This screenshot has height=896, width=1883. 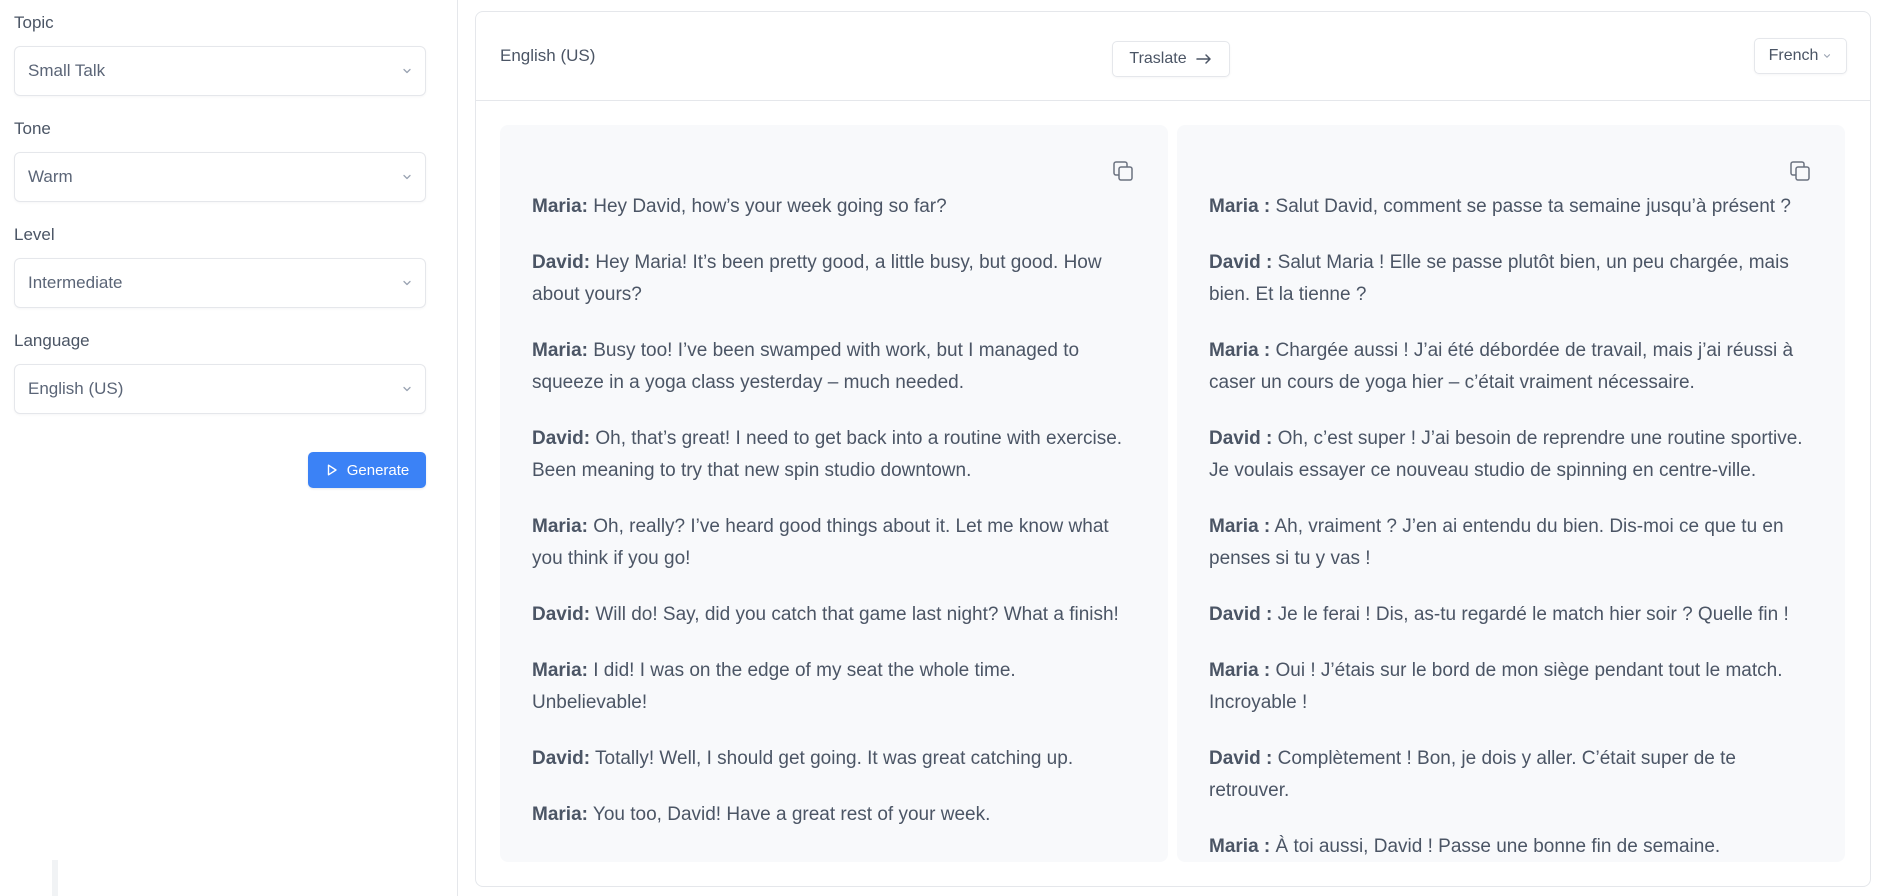 I want to click on tone-label: Tone, so click(x=32, y=128).